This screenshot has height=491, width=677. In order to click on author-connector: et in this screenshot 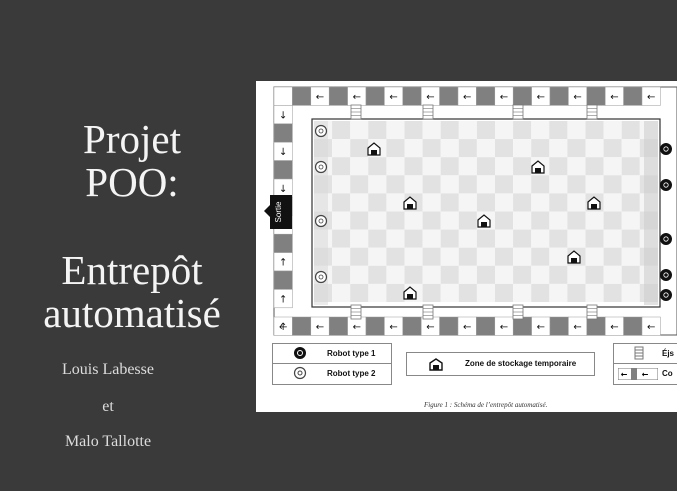, I will do `click(108, 406)`.